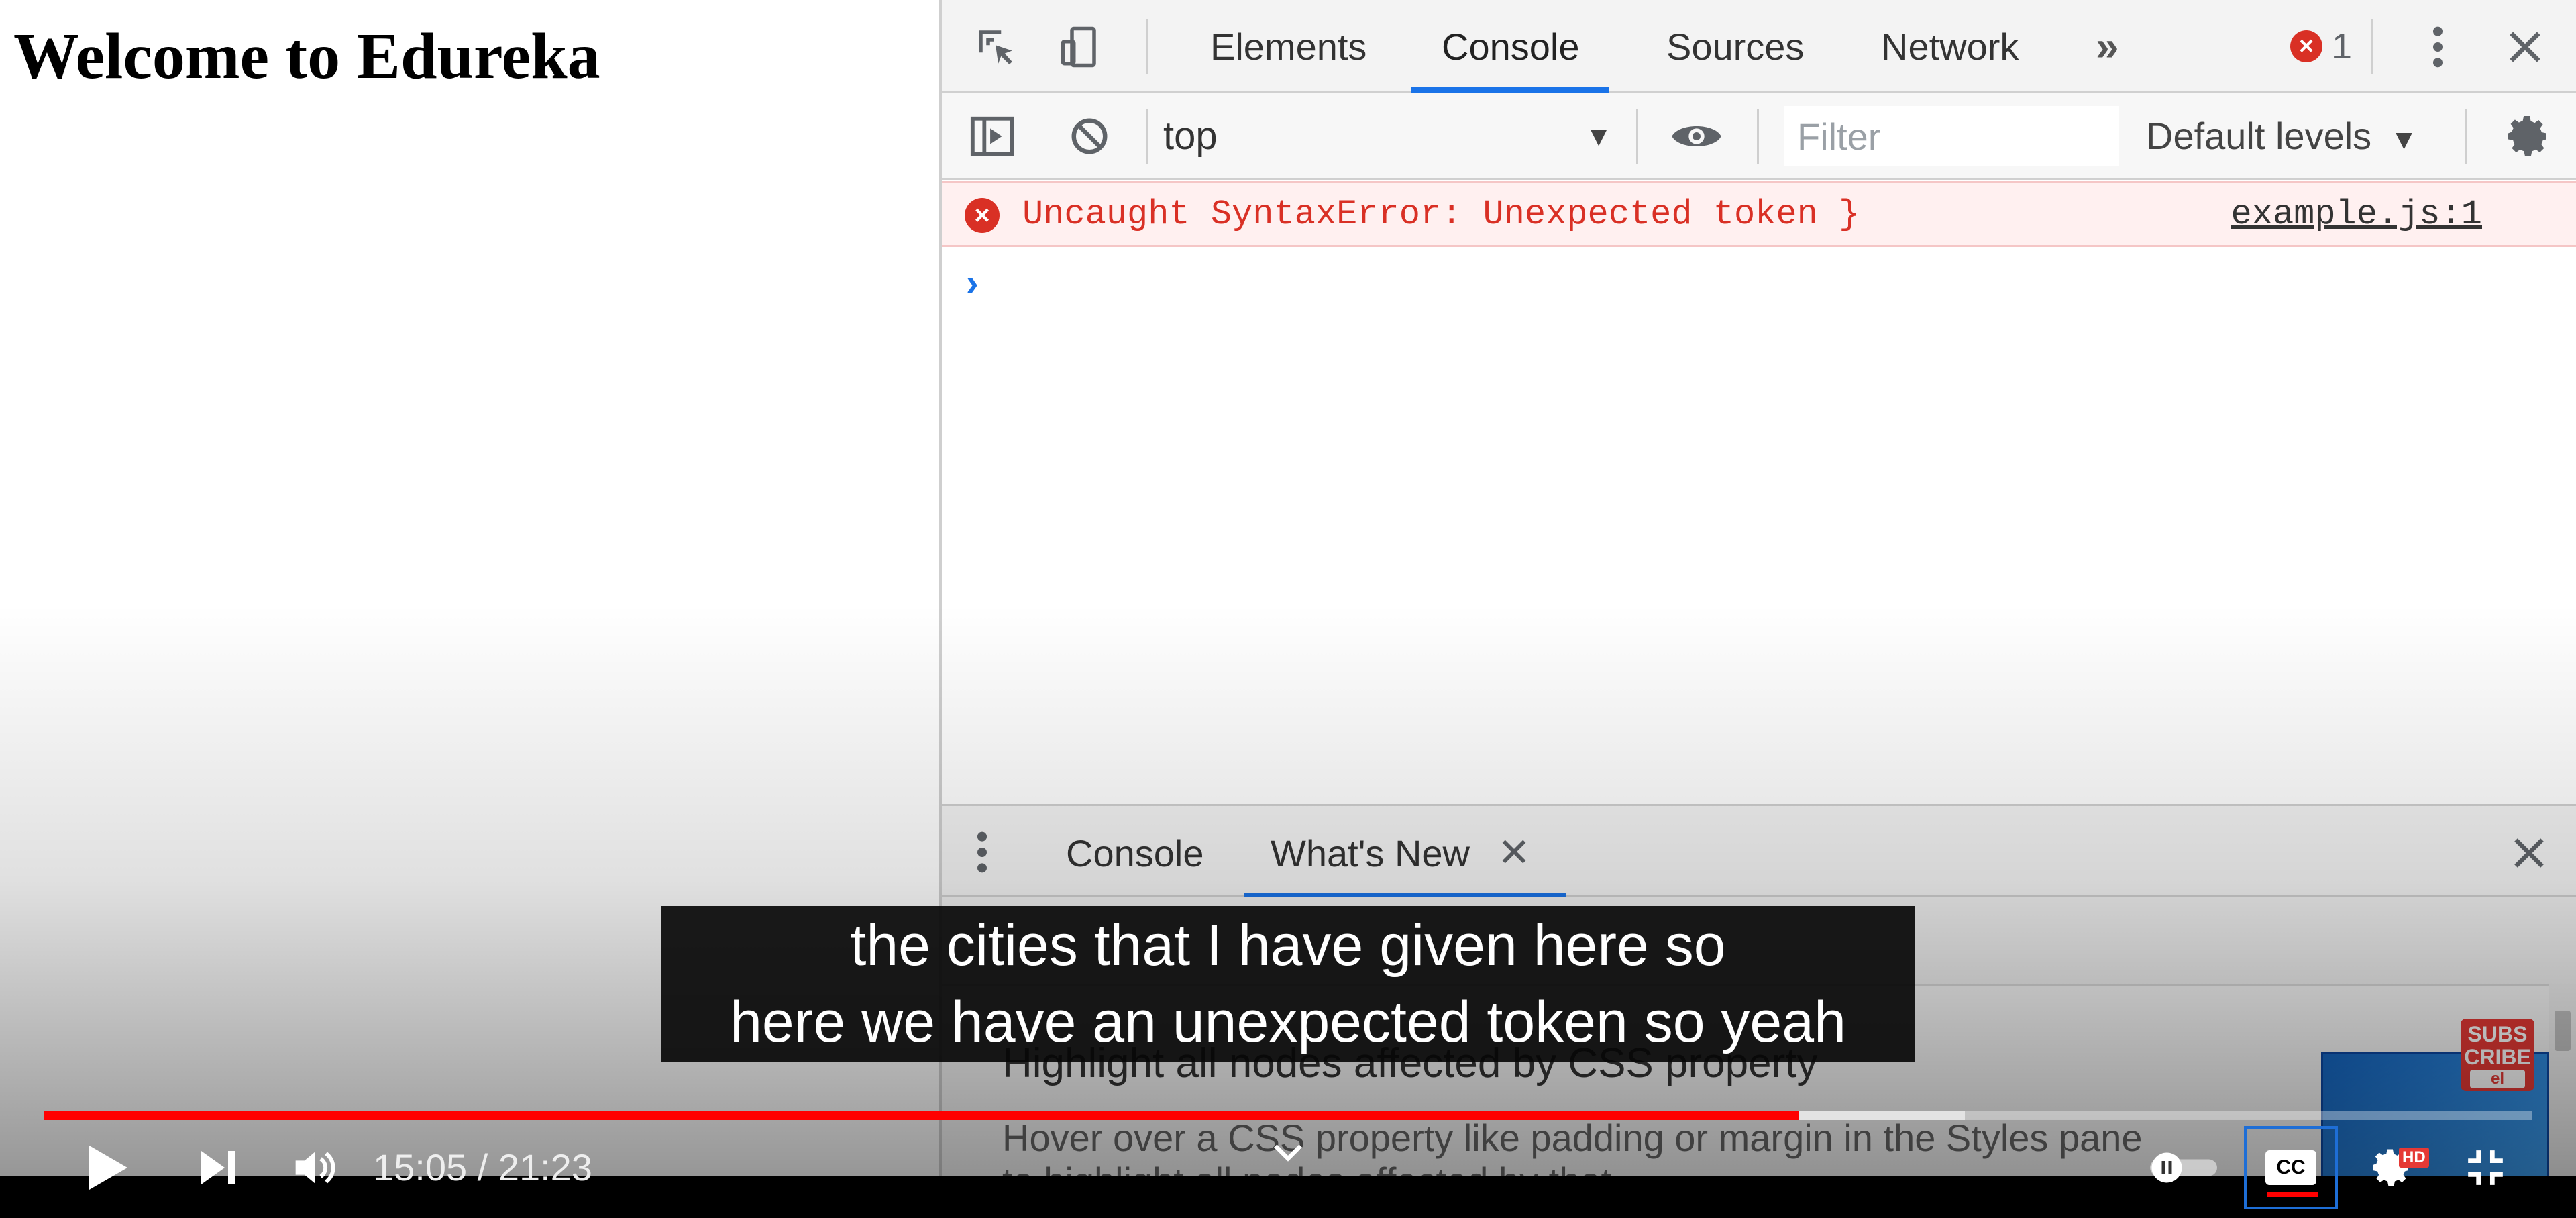 The width and height of the screenshot is (2576, 1218). Describe the element at coordinates (1759, 852) in the screenshot. I see `drawer-tab-bar: Console What's New` at that location.